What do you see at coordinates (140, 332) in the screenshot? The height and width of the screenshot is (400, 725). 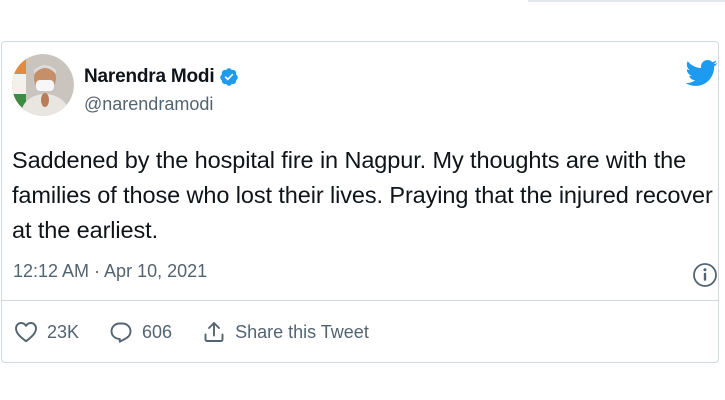 I see `reply-button: 606` at bounding box center [140, 332].